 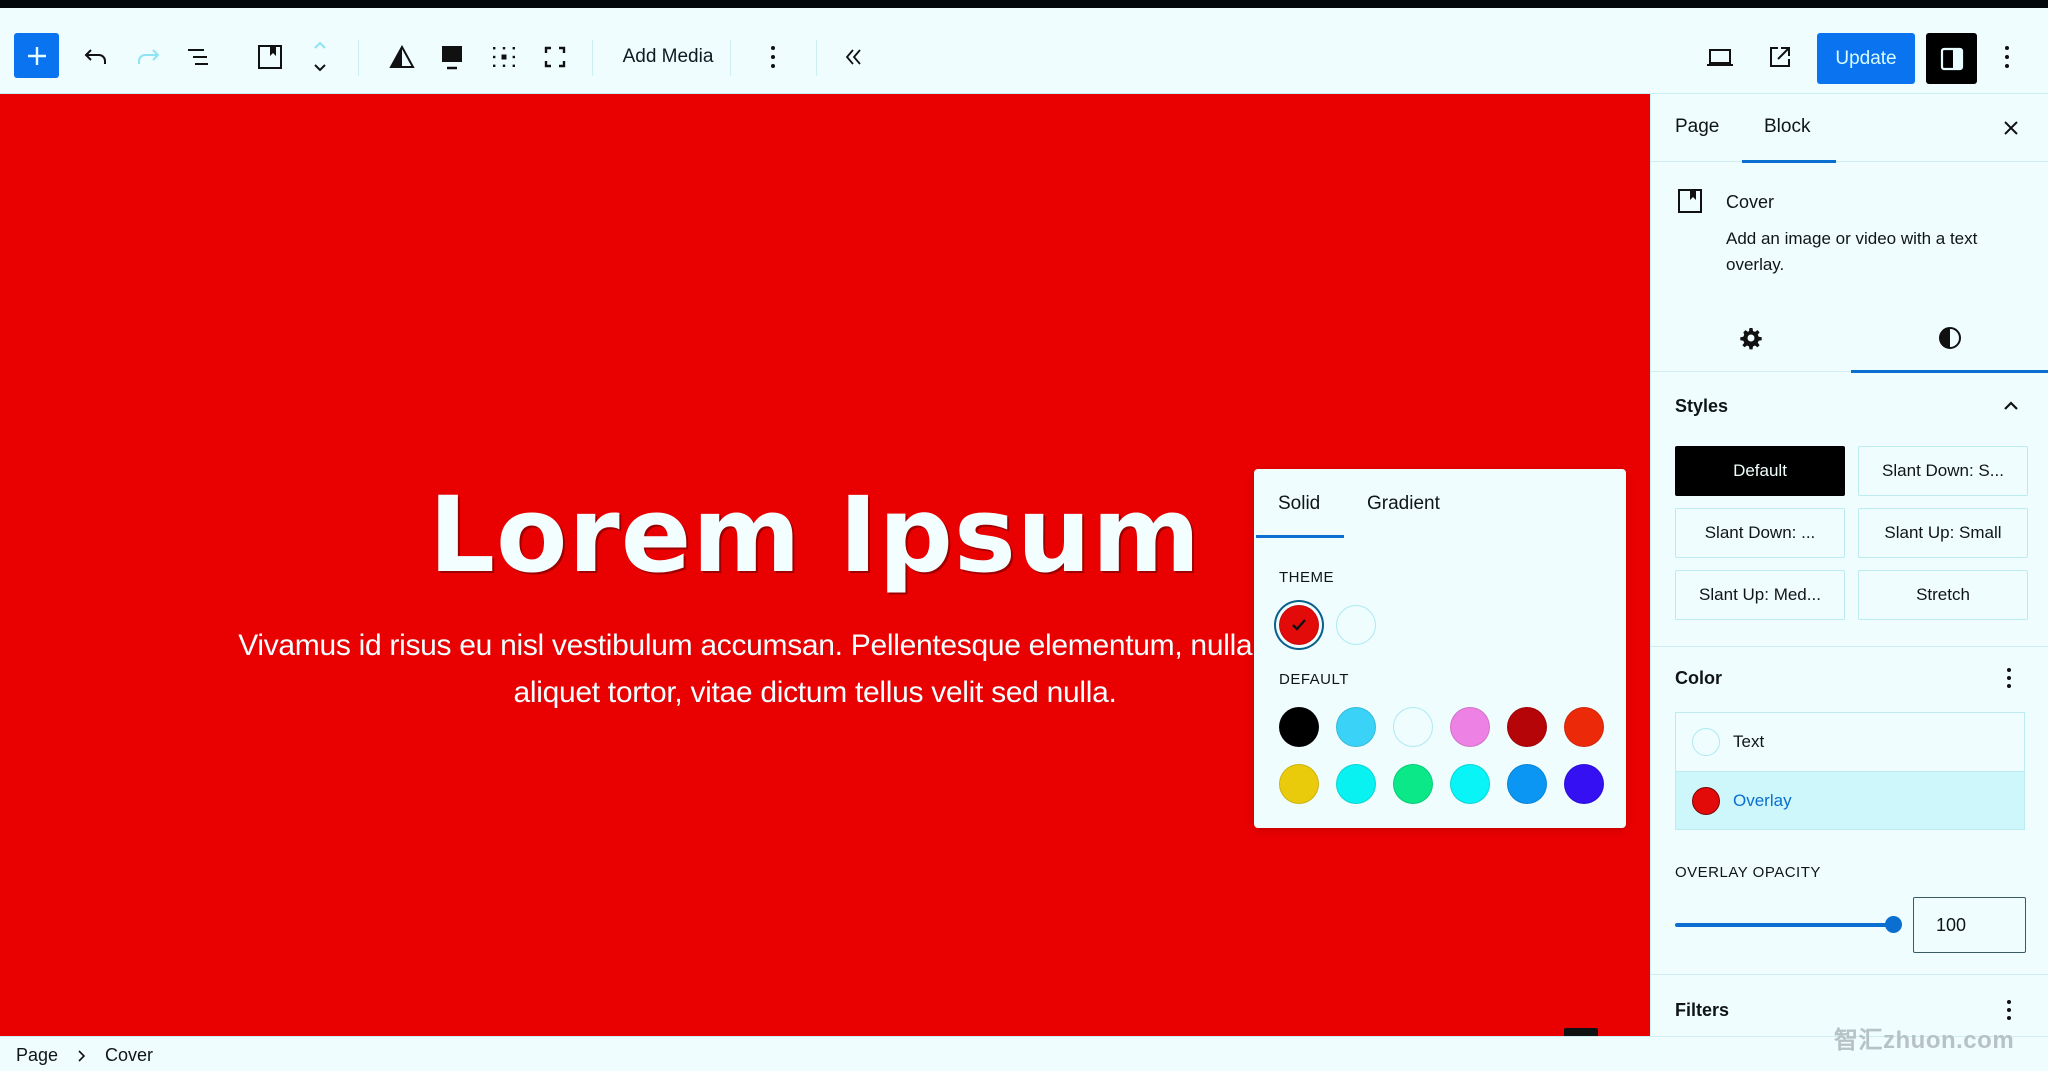 I want to click on text-color-swatch, so click(x=1706, y=742).